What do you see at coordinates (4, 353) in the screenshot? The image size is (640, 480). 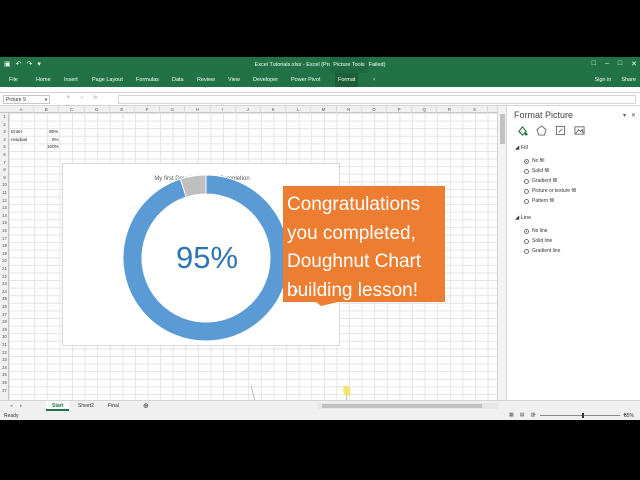 I see `row-header-32: 32` at bounding box center [4, 353].